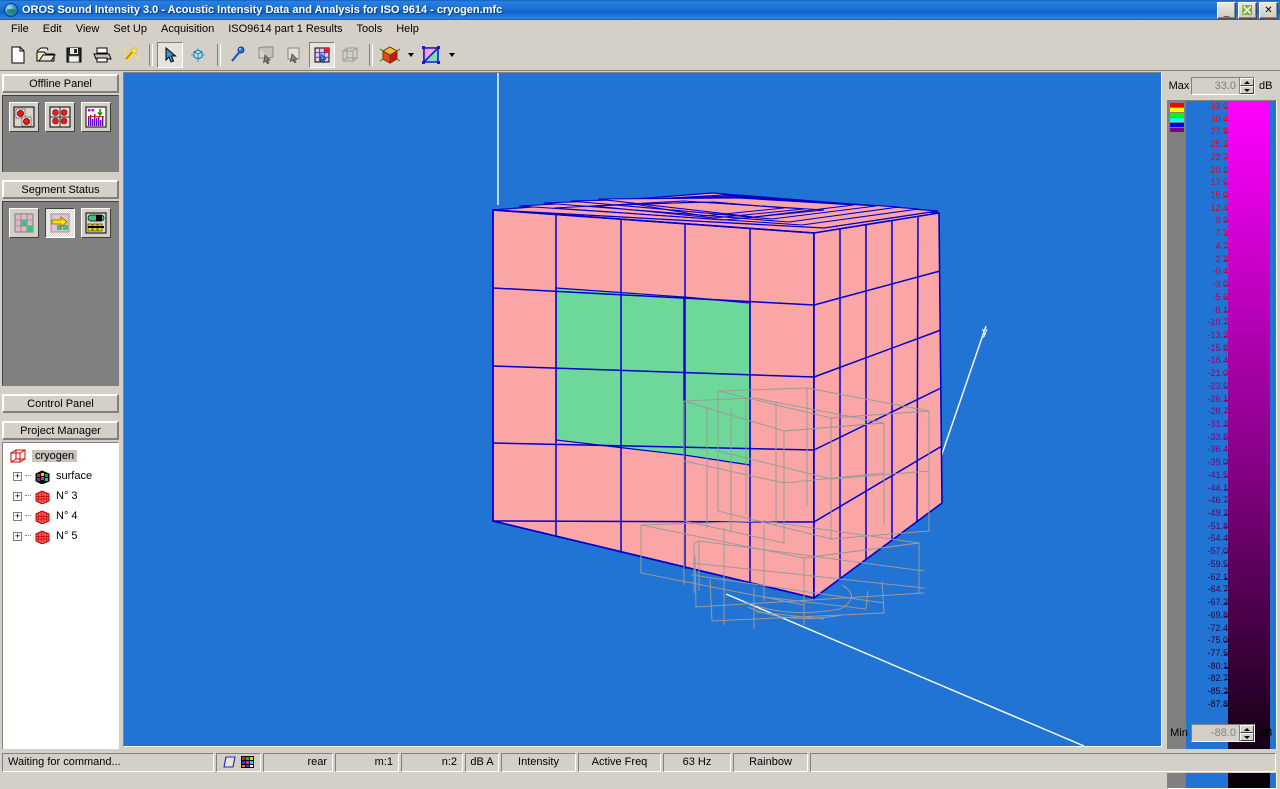 The width and height of the screenshot is (1280, 789). I want to click on tree-connector, so click(28, 536).